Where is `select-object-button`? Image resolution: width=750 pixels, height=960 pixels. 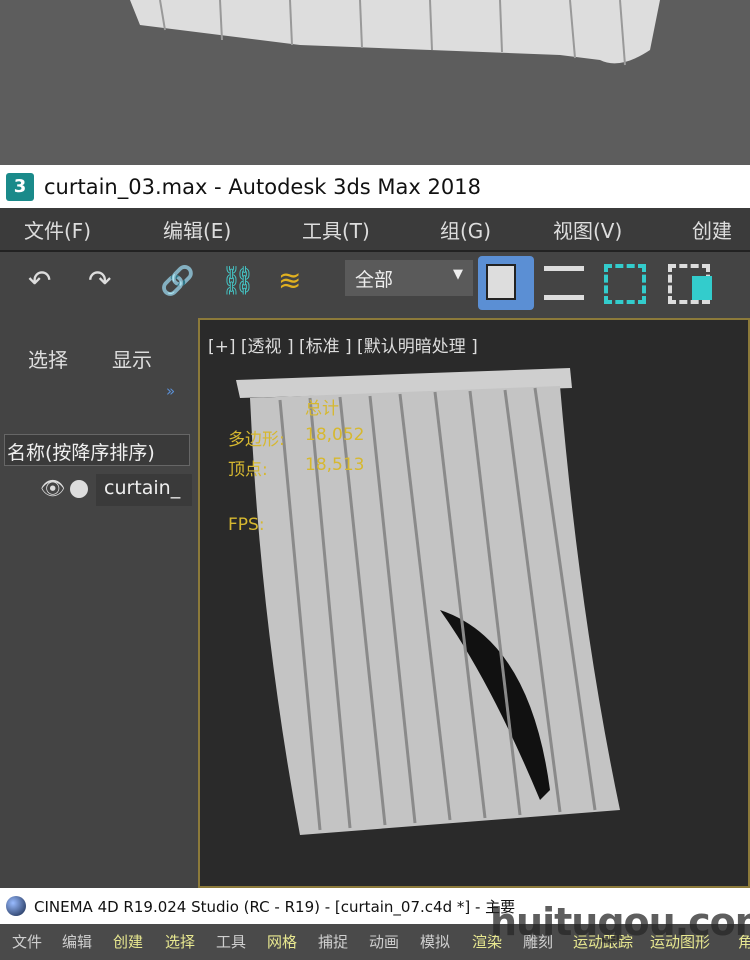 select-object-button is located at coordinates (506, 283).